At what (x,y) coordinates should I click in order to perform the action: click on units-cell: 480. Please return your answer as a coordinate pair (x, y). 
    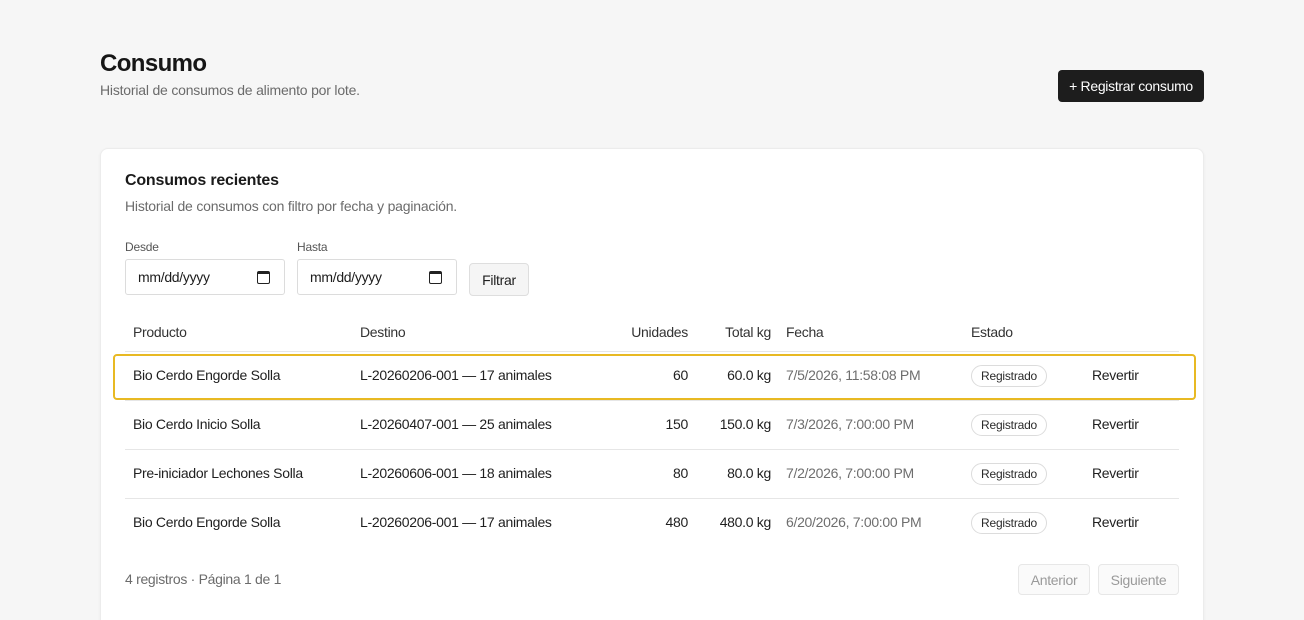
    Looking at the image, I should click on (677, 522).